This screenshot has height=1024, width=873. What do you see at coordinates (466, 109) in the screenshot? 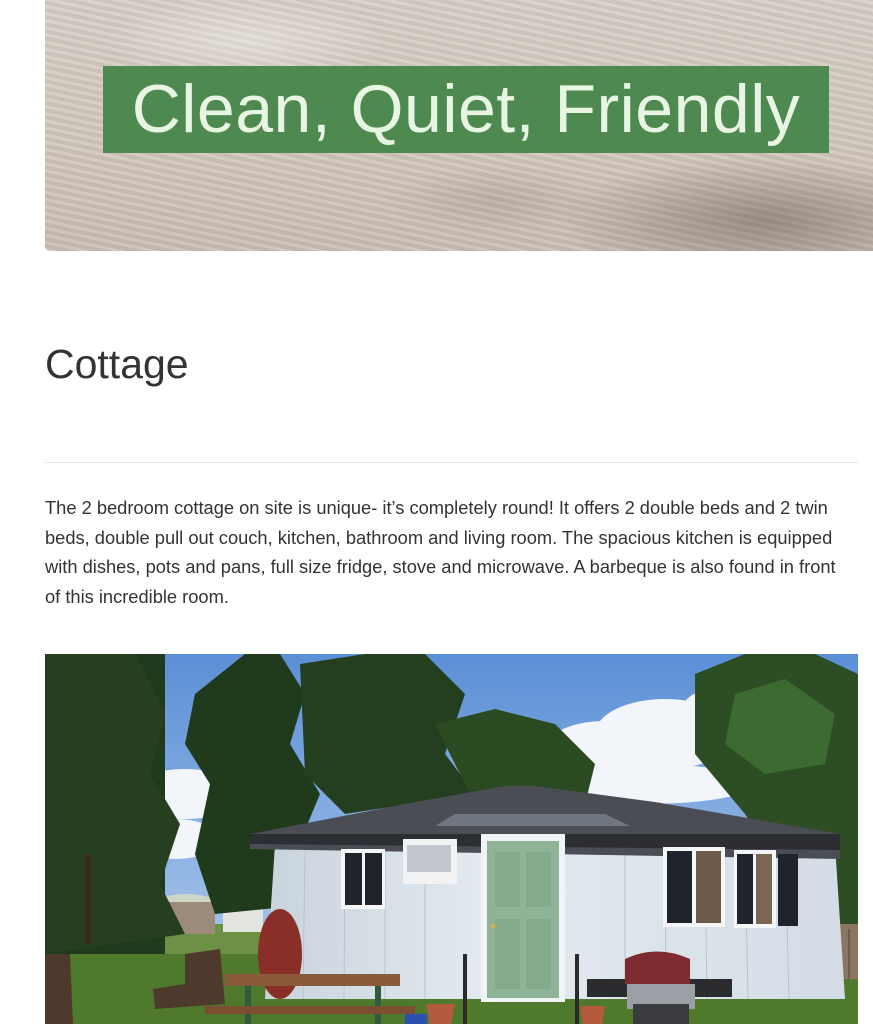
I see `hero-title: Clean, Quiet, Friendly` at bounding box center [466, 109].